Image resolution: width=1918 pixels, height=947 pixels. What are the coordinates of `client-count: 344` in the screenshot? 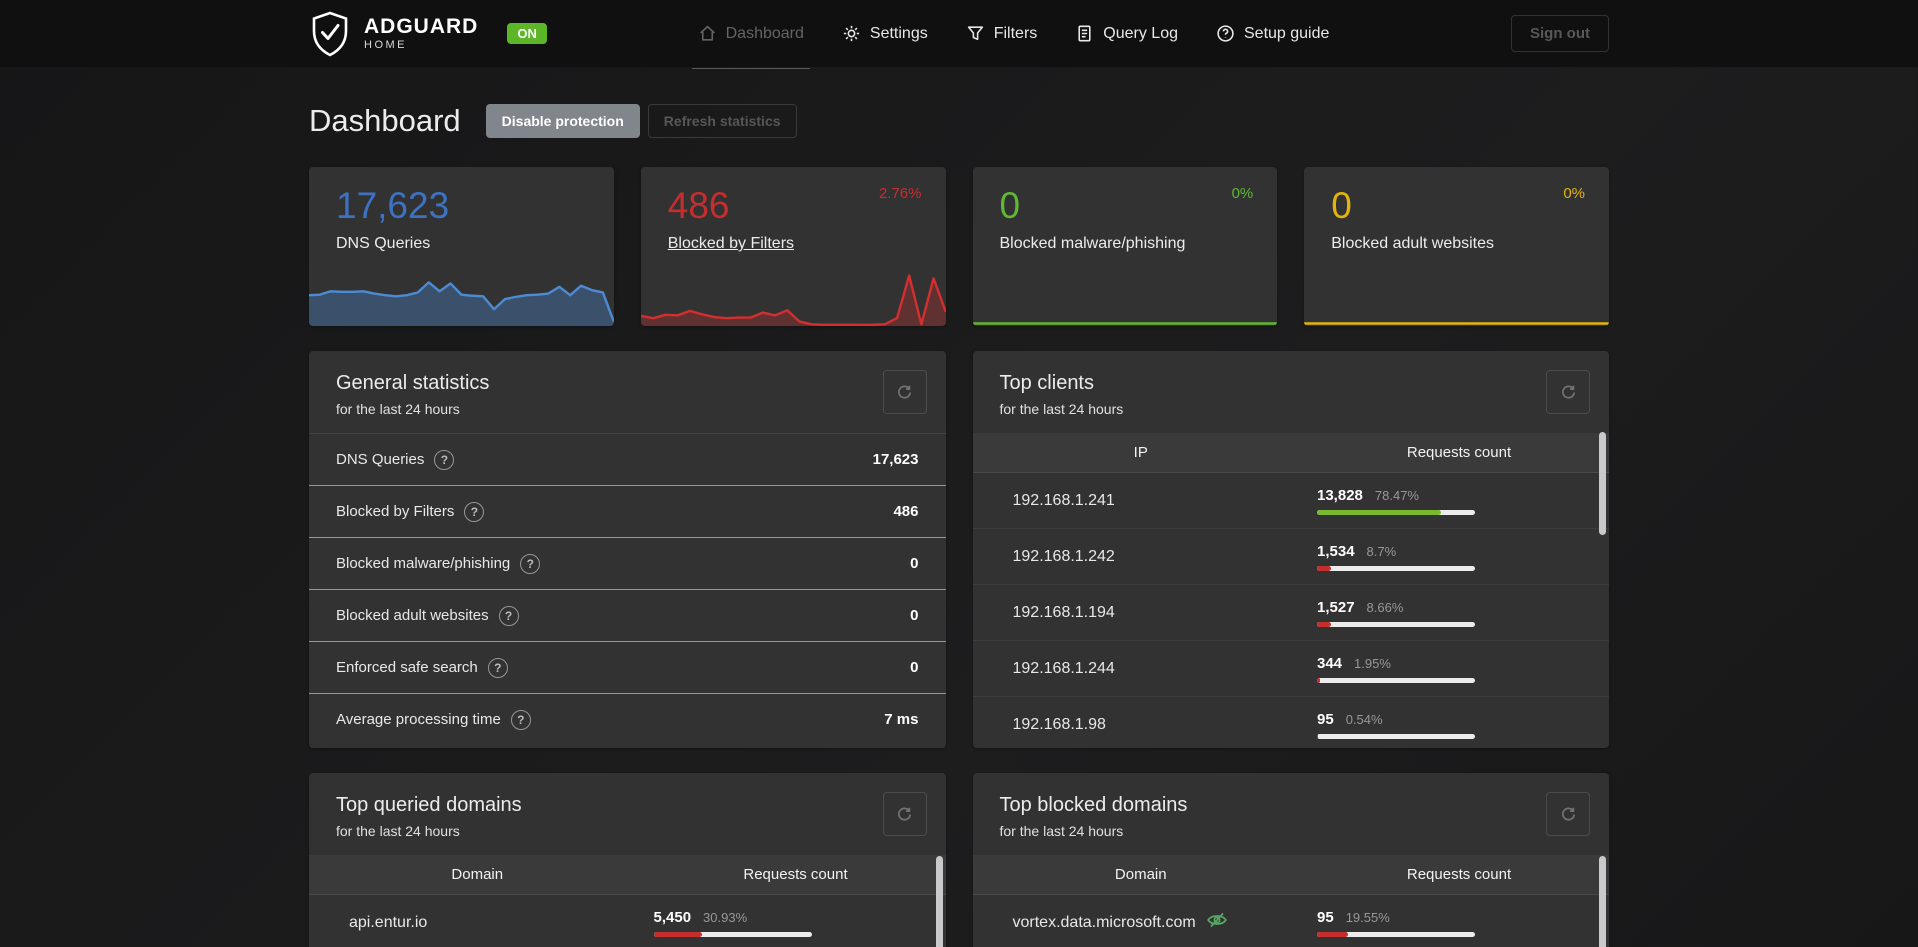 It's located at (1330, 663).